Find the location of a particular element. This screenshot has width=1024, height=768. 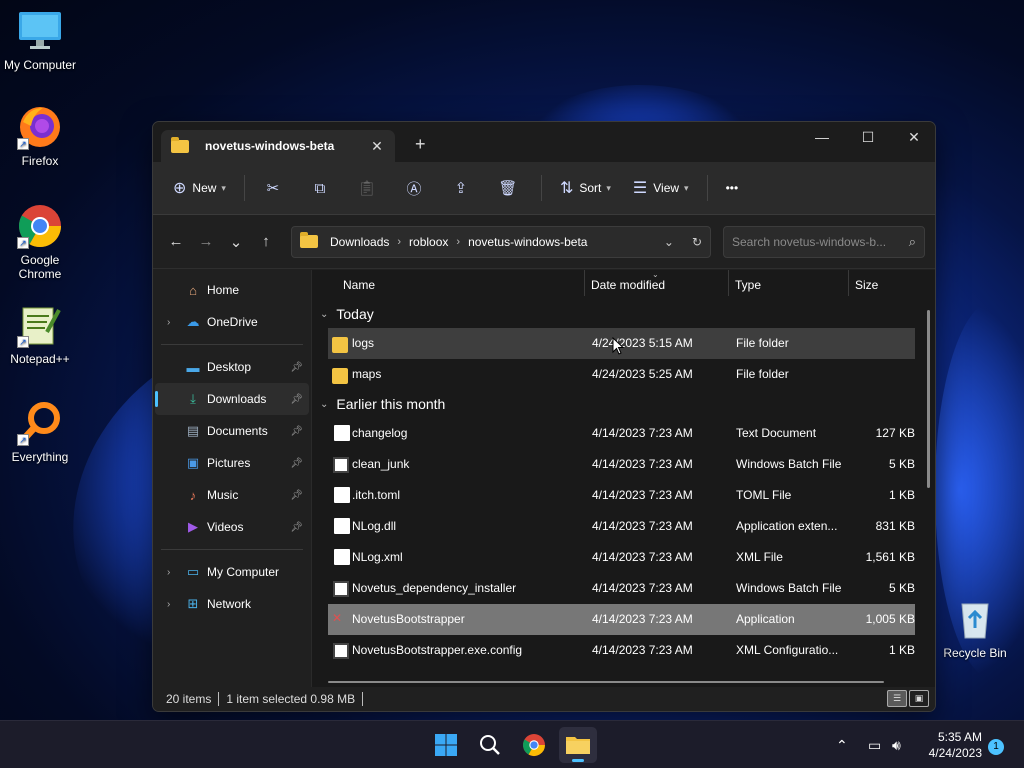

volume-icon: 🔊︎ is located at coordinates (896, 744).